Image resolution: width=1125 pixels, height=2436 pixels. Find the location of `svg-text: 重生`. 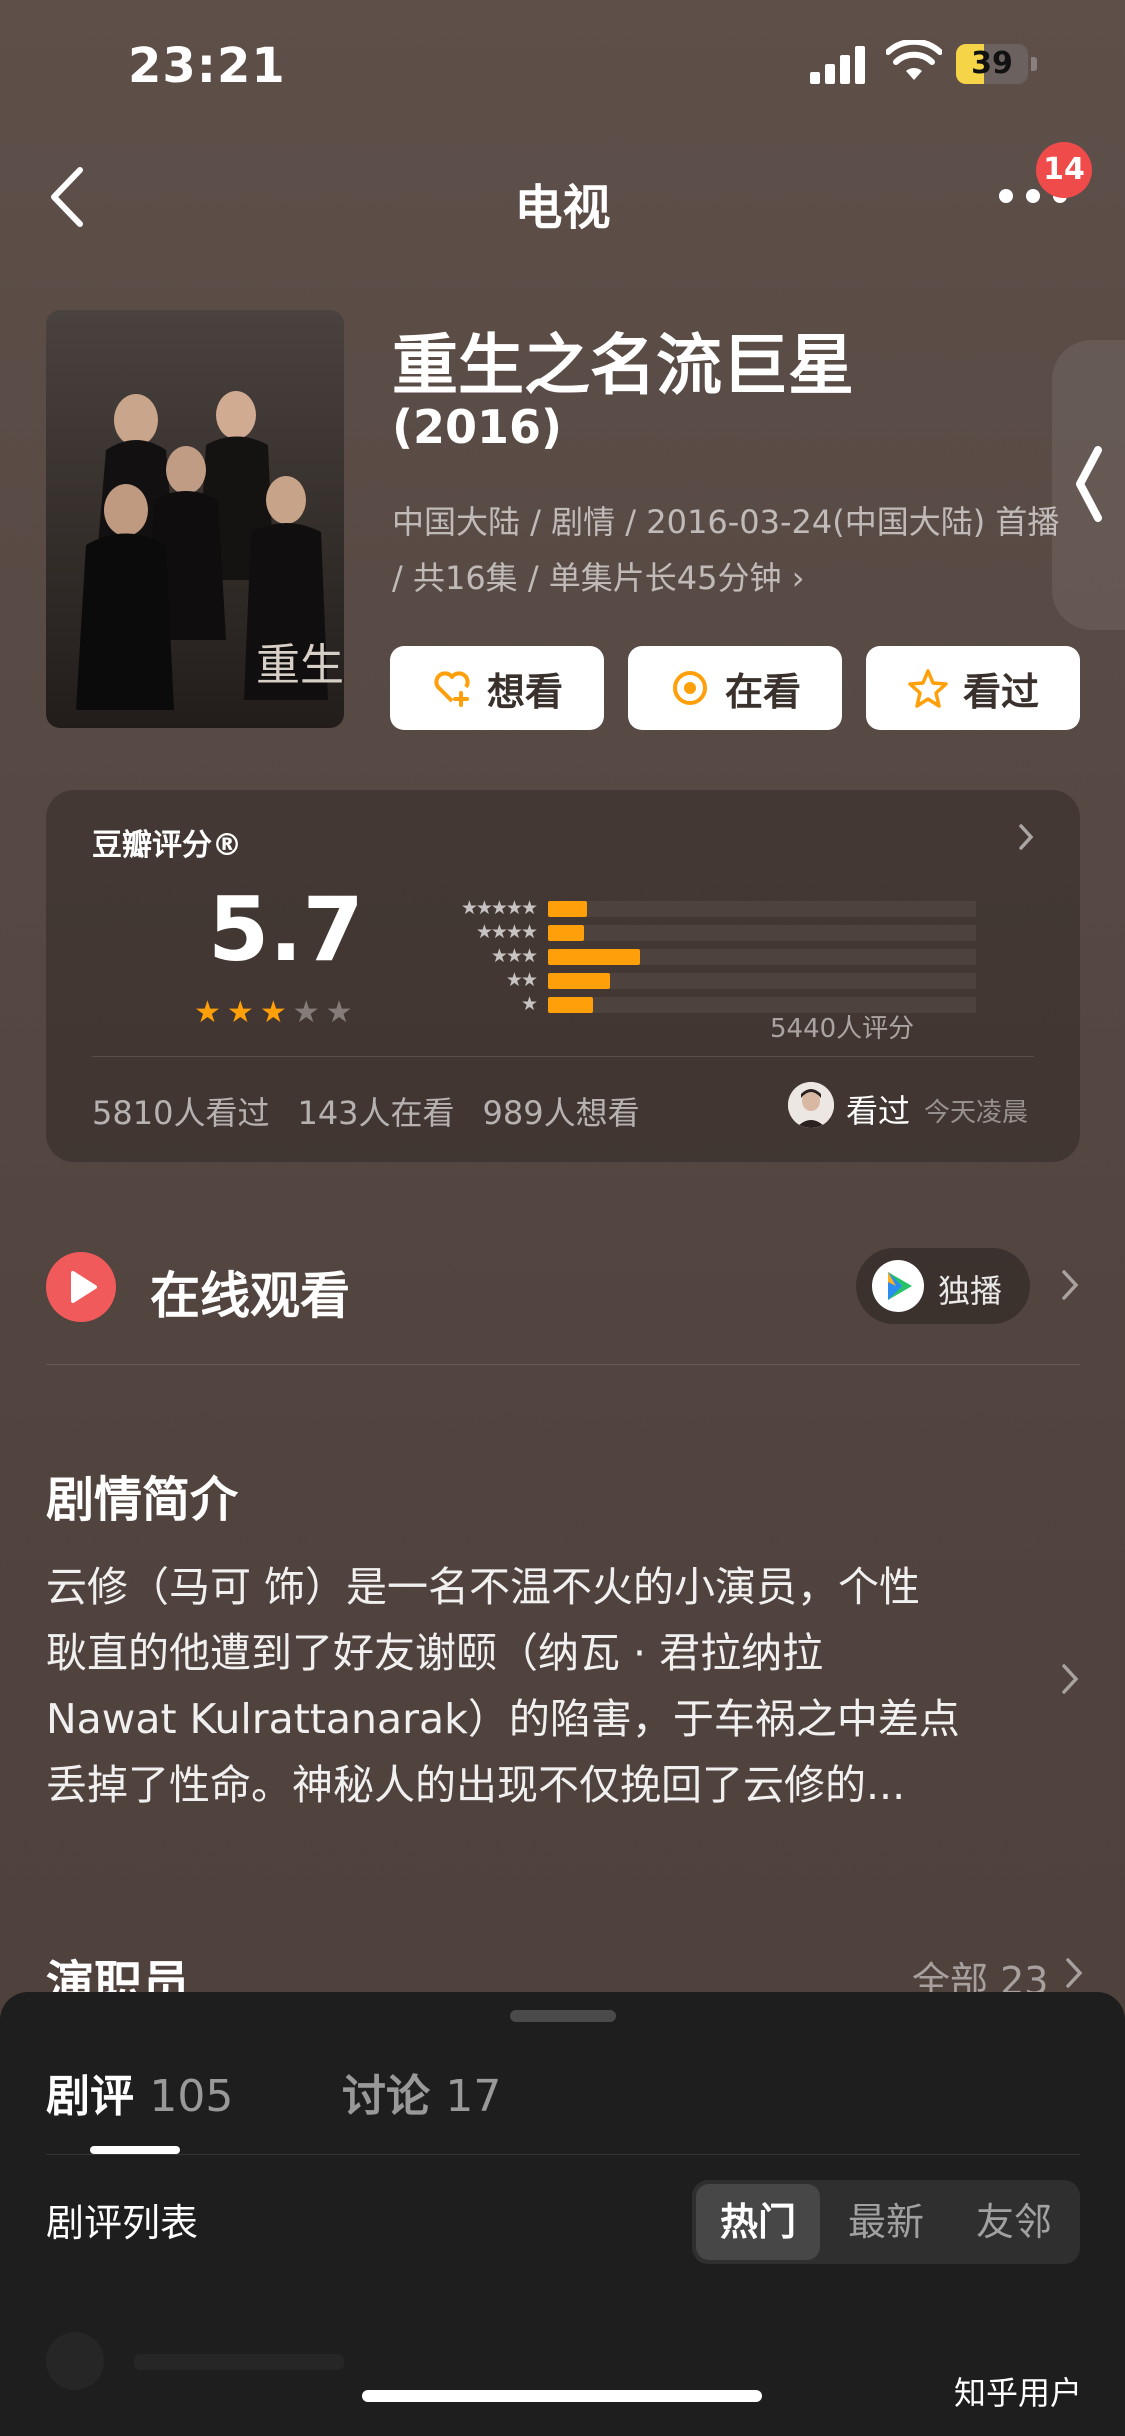

svg-text: 重生 is located at coordinates (300, 665).